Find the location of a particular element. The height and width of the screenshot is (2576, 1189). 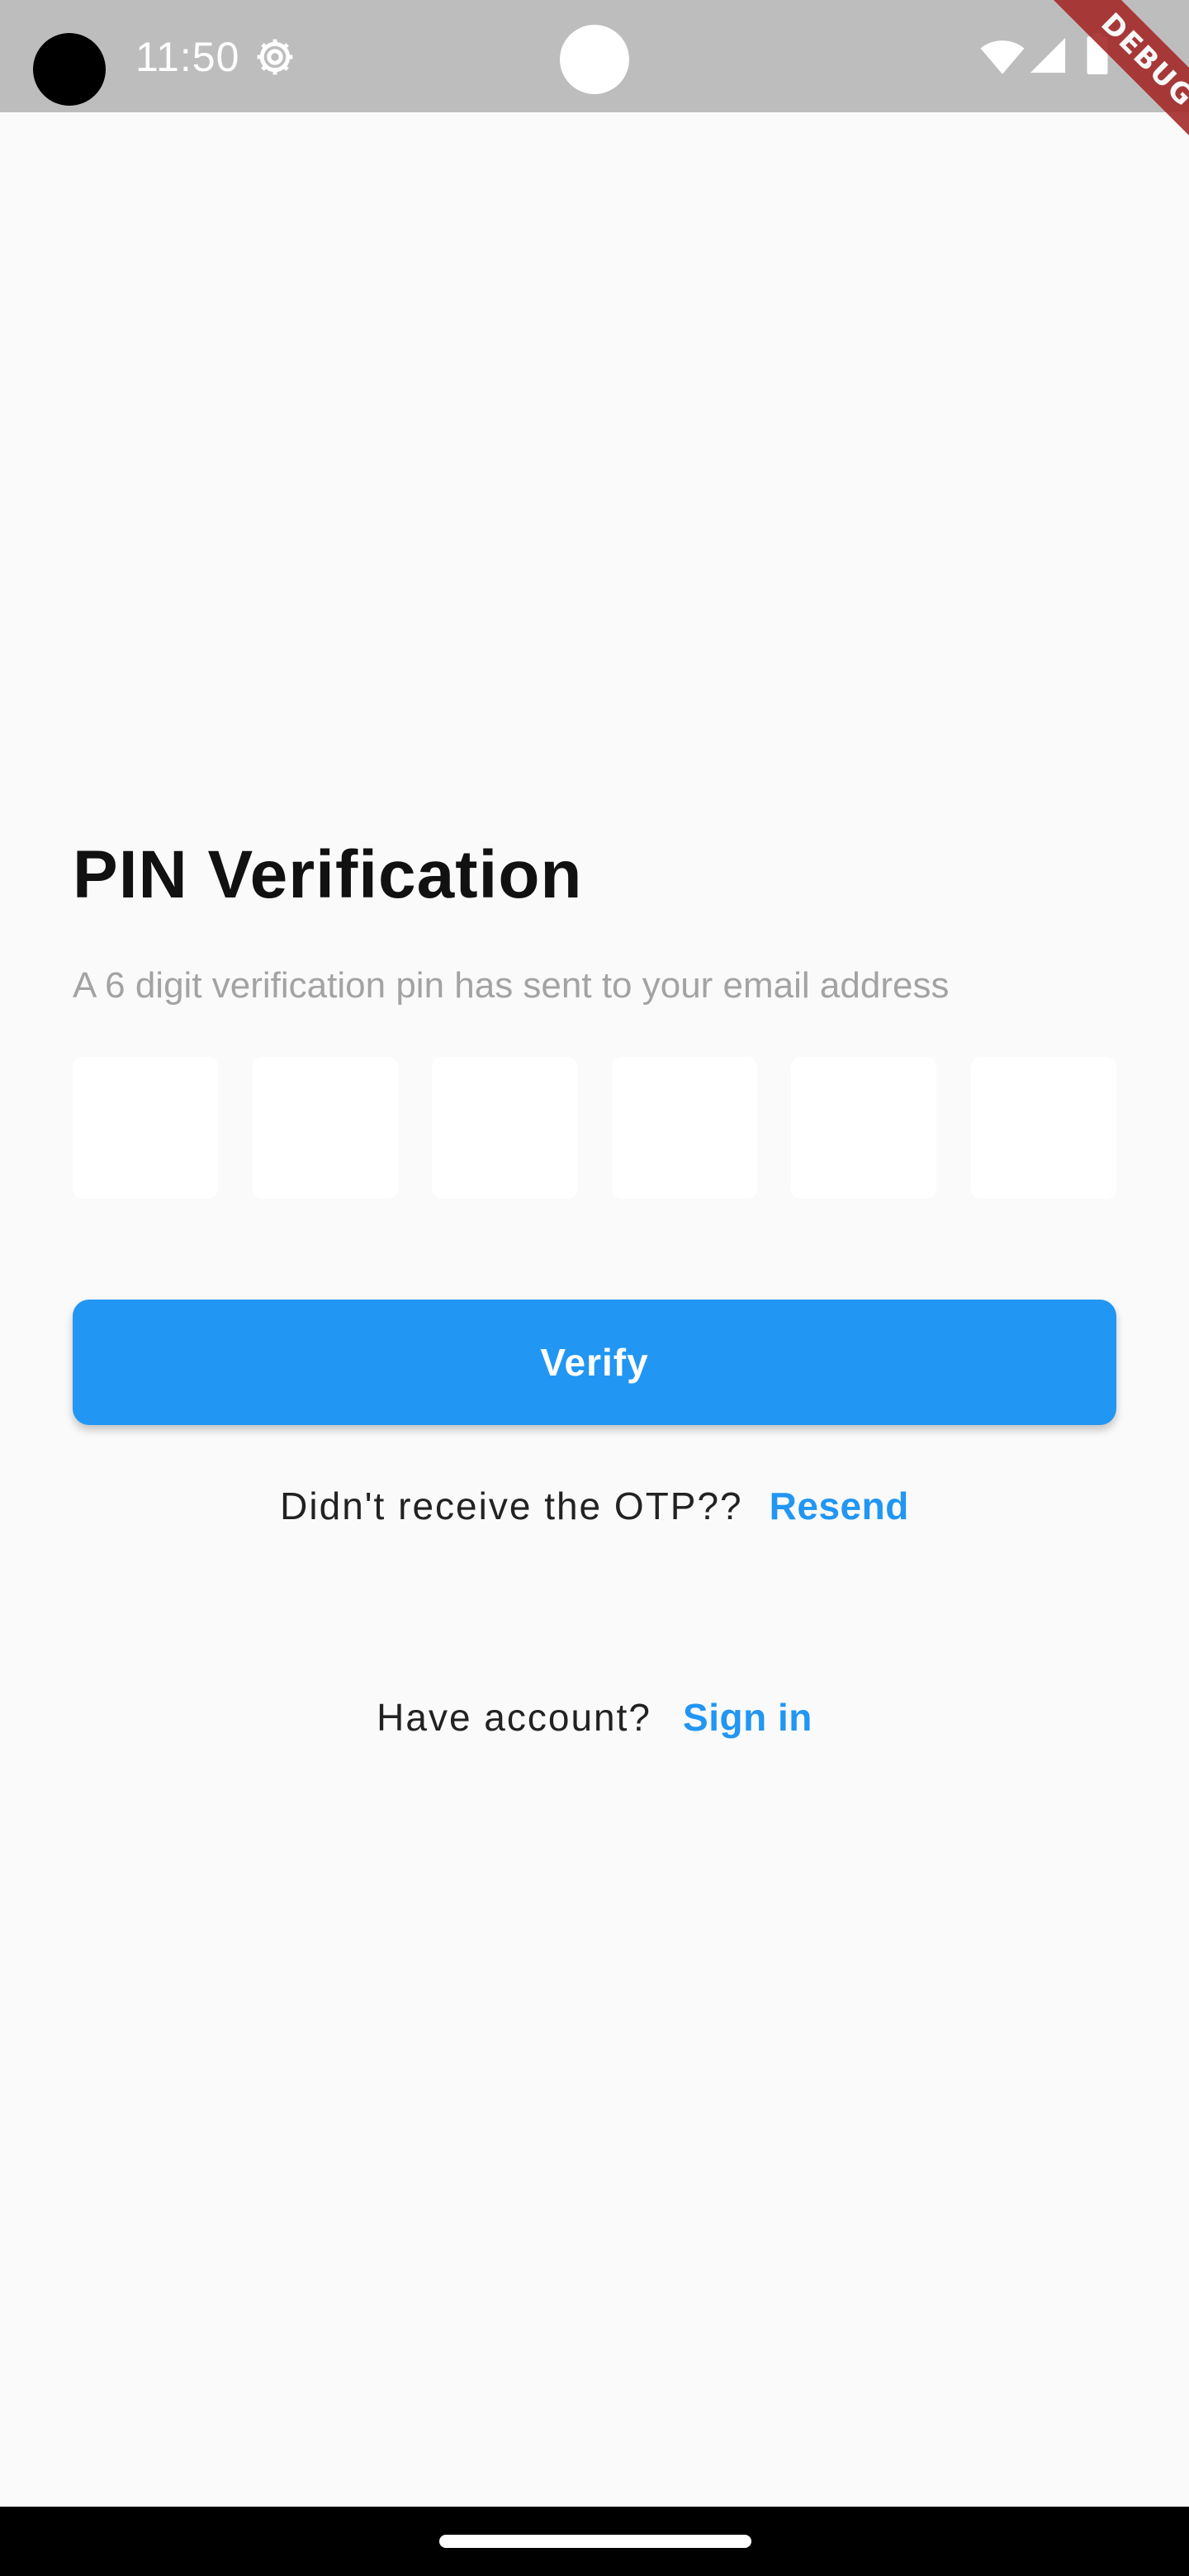

wifi-icon is located at coordinates (1002, 57).